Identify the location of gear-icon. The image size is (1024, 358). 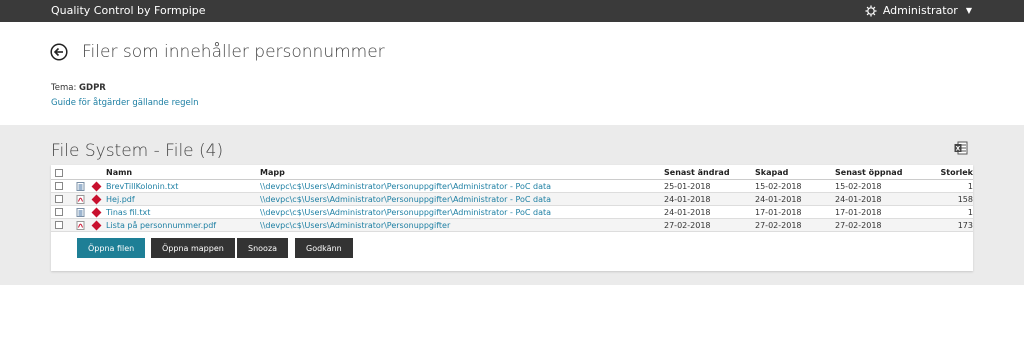
(871, 10).